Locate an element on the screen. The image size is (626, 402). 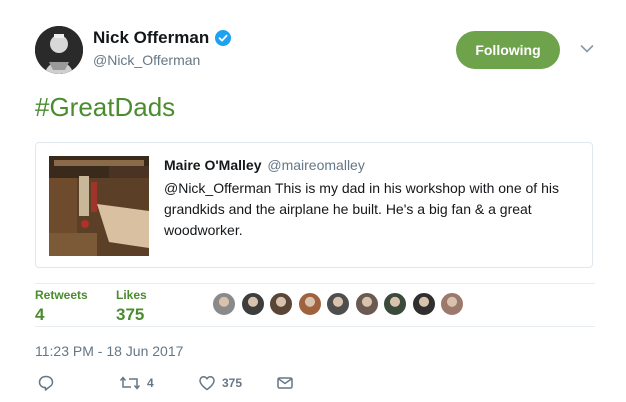
likes-count: 375 is located at coordinates (130, 314).